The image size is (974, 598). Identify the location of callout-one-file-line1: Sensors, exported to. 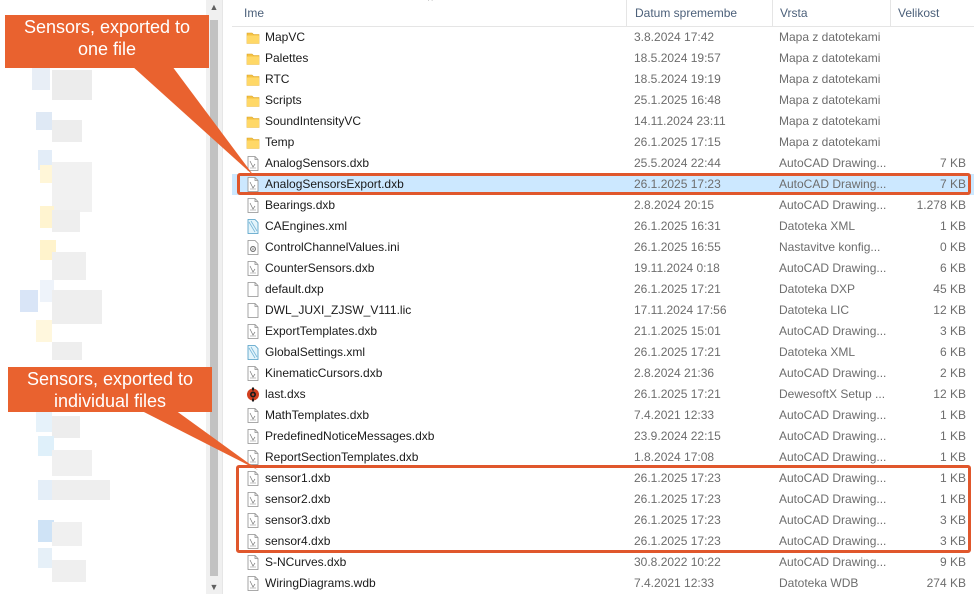
(107, 27).